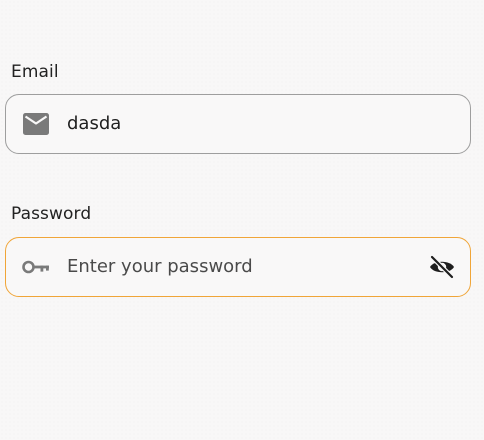 This screenshot has height=440, width=484. What do you see at coordinates (160, 267) in the screenshot?
I see `password-placeholder: Enter your password` at bounding box center [160, 267].